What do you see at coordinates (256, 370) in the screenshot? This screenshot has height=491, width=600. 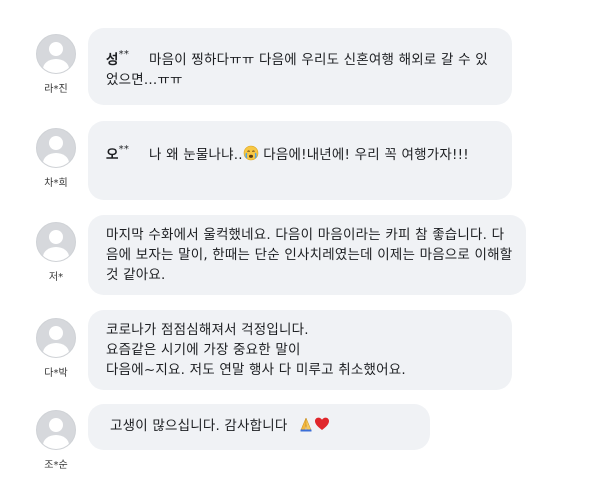 I see `comment-text-line: 다음에~지요. 저도 연말 행사 다 미루고 취소했어요.` at bounding box center [256, 370].